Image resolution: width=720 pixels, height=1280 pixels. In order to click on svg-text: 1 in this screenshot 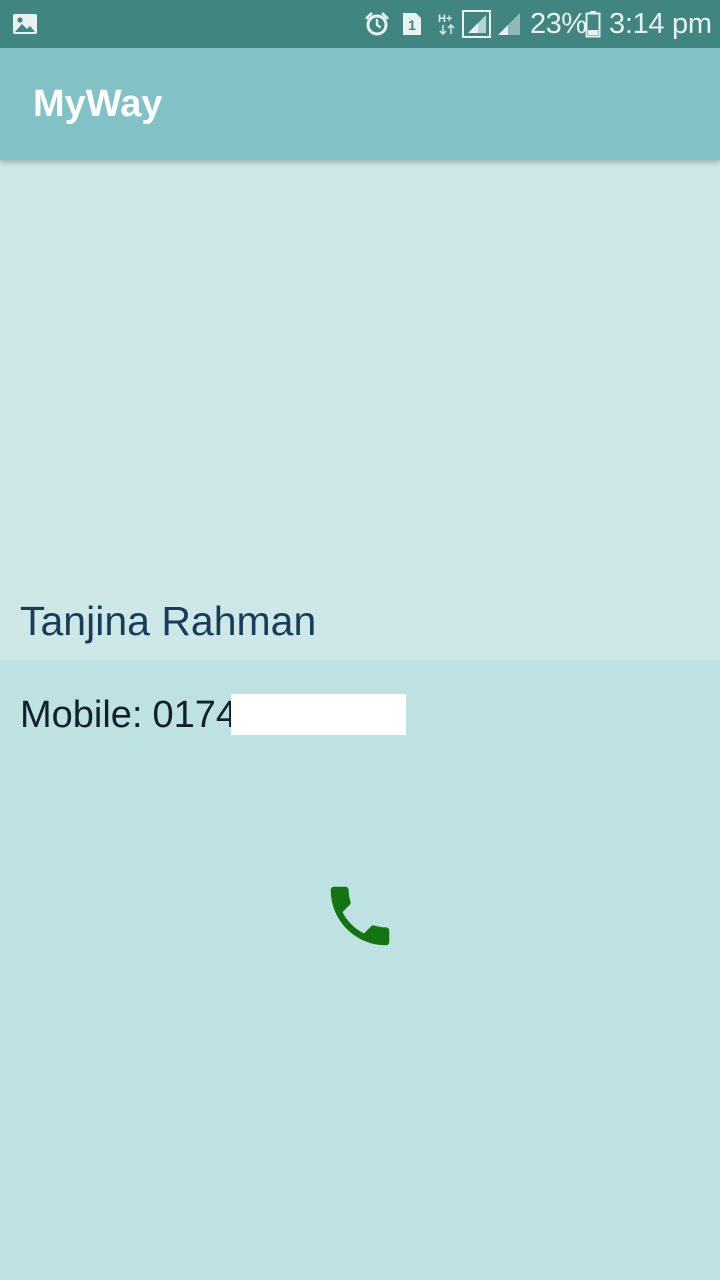, I will do `click(412, 25)`.